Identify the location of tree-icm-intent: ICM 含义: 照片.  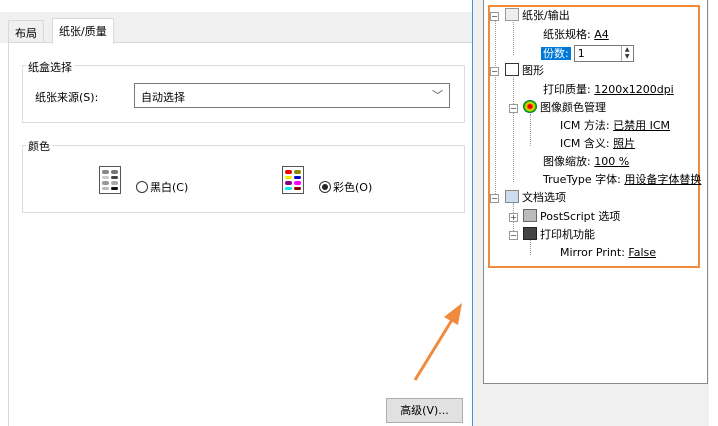
(597, 144).